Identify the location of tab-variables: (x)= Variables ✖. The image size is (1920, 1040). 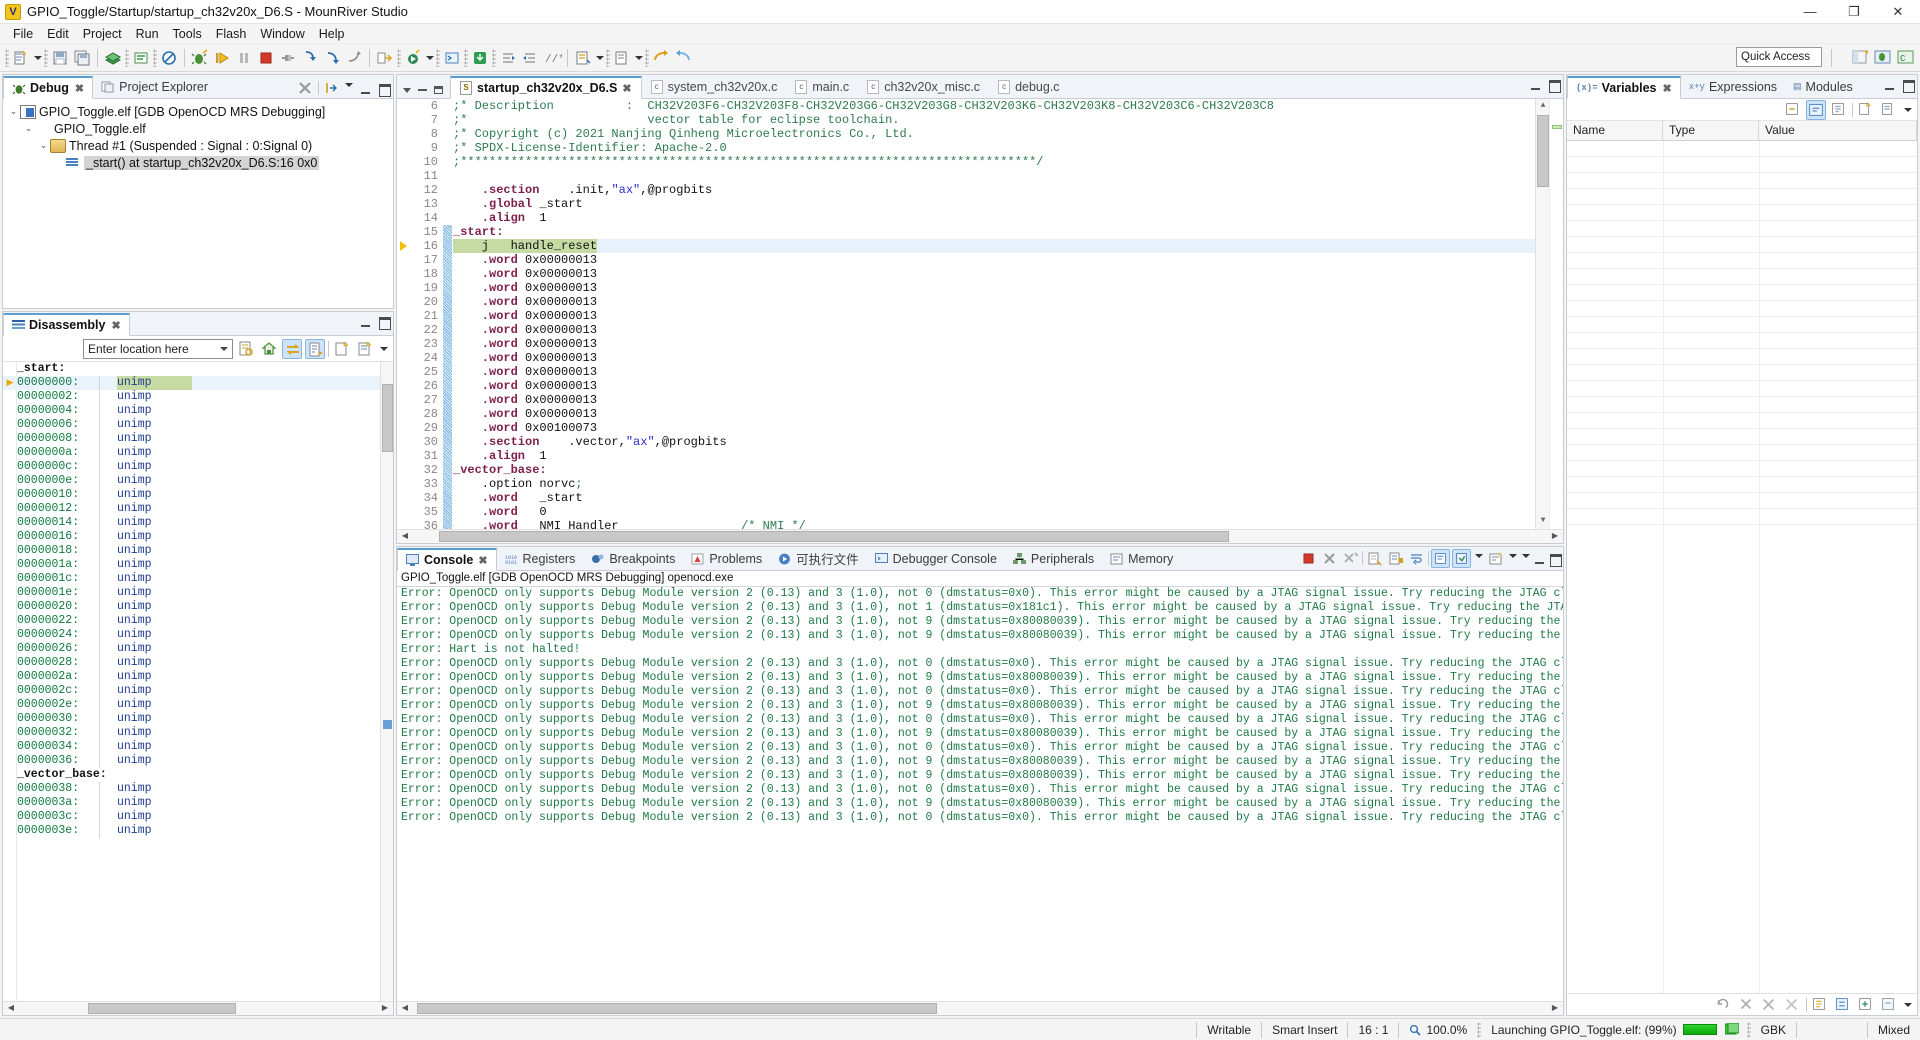
(1624, 87).